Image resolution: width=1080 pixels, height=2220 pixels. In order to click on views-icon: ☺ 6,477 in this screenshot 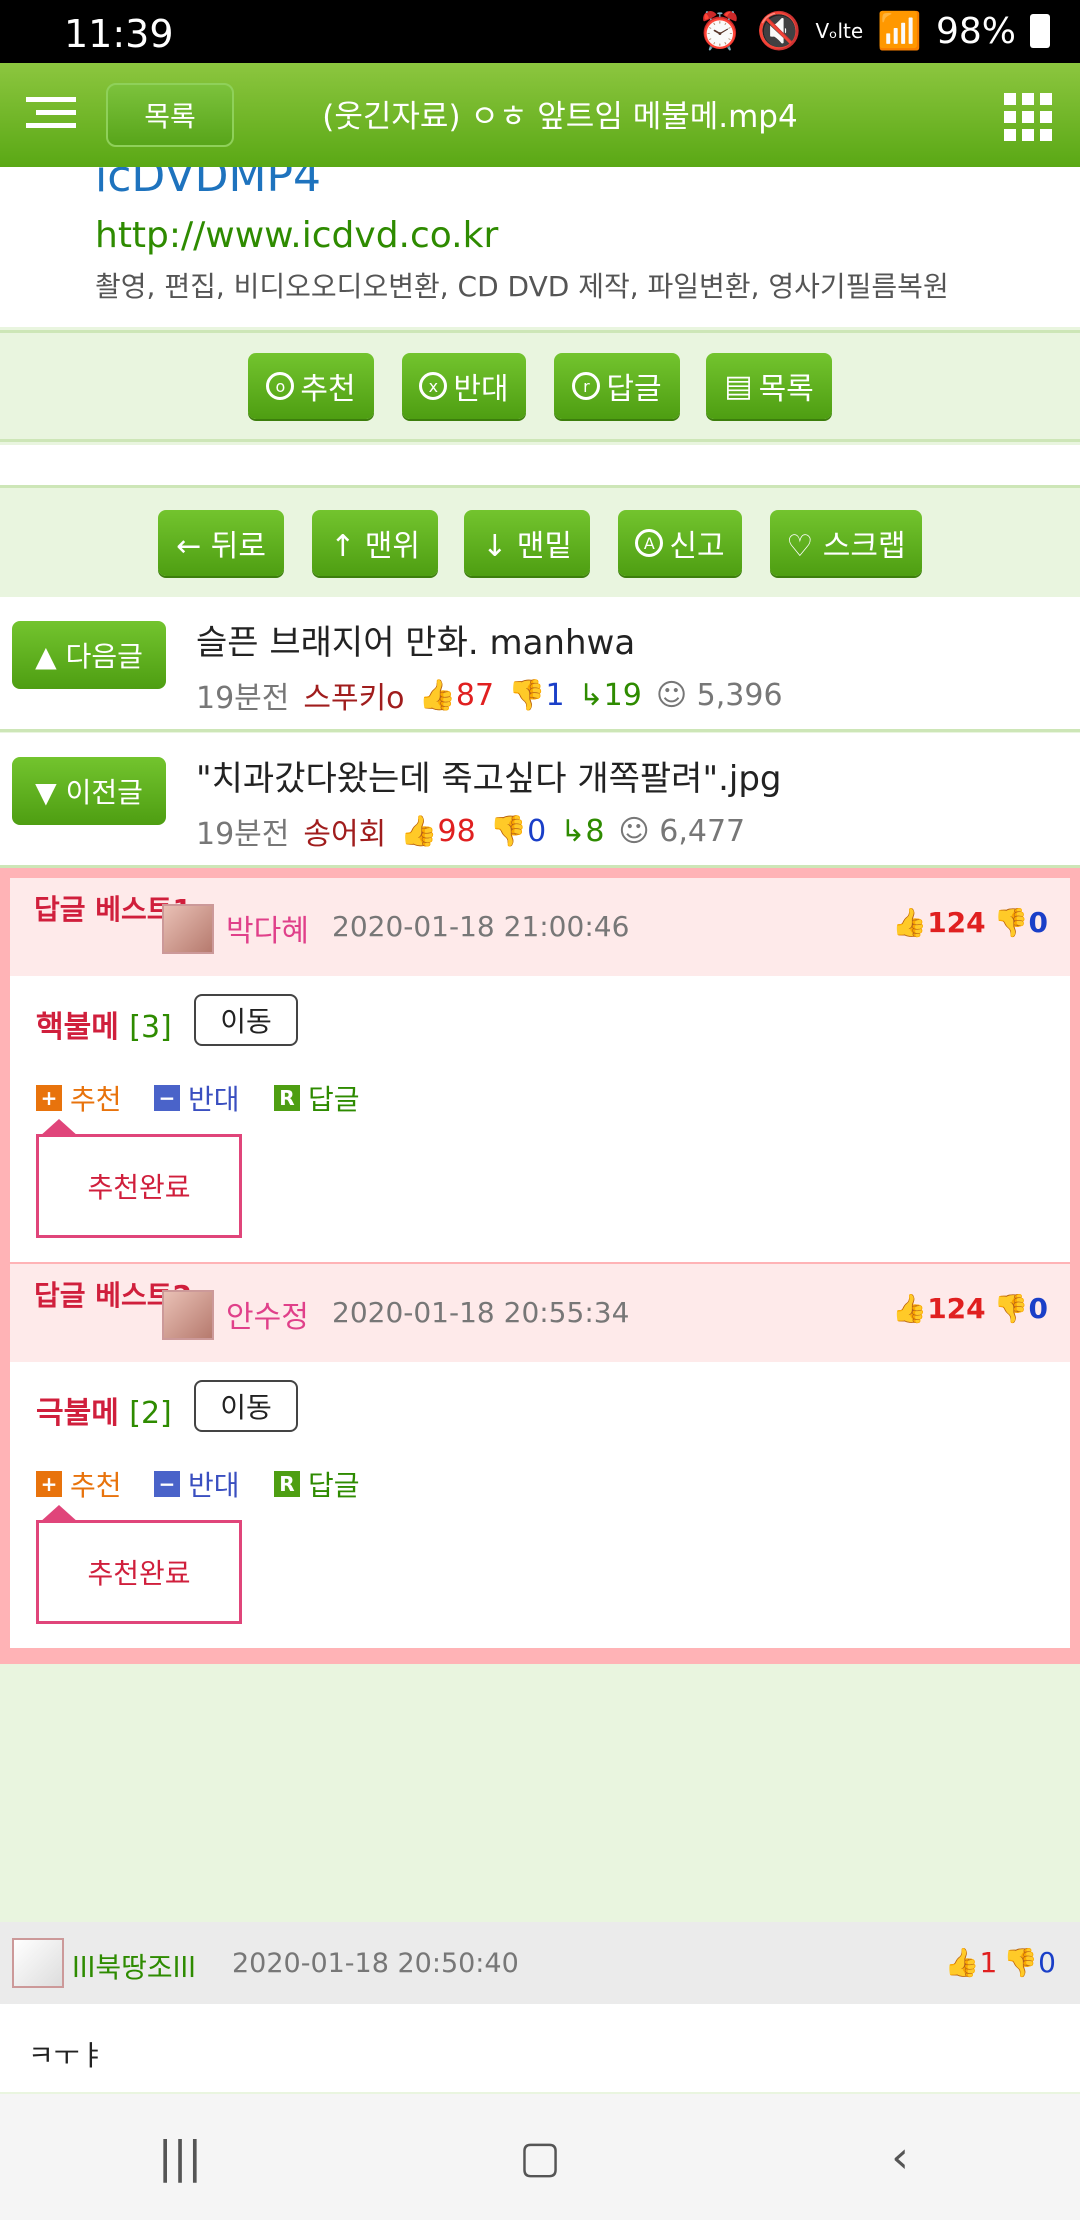, I will do `click(682, 831)`.